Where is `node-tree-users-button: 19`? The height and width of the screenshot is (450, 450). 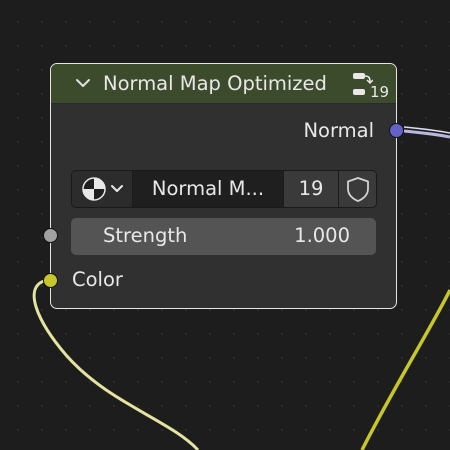 node-tree-users-button: 19 is located at coordinates (310, 189).